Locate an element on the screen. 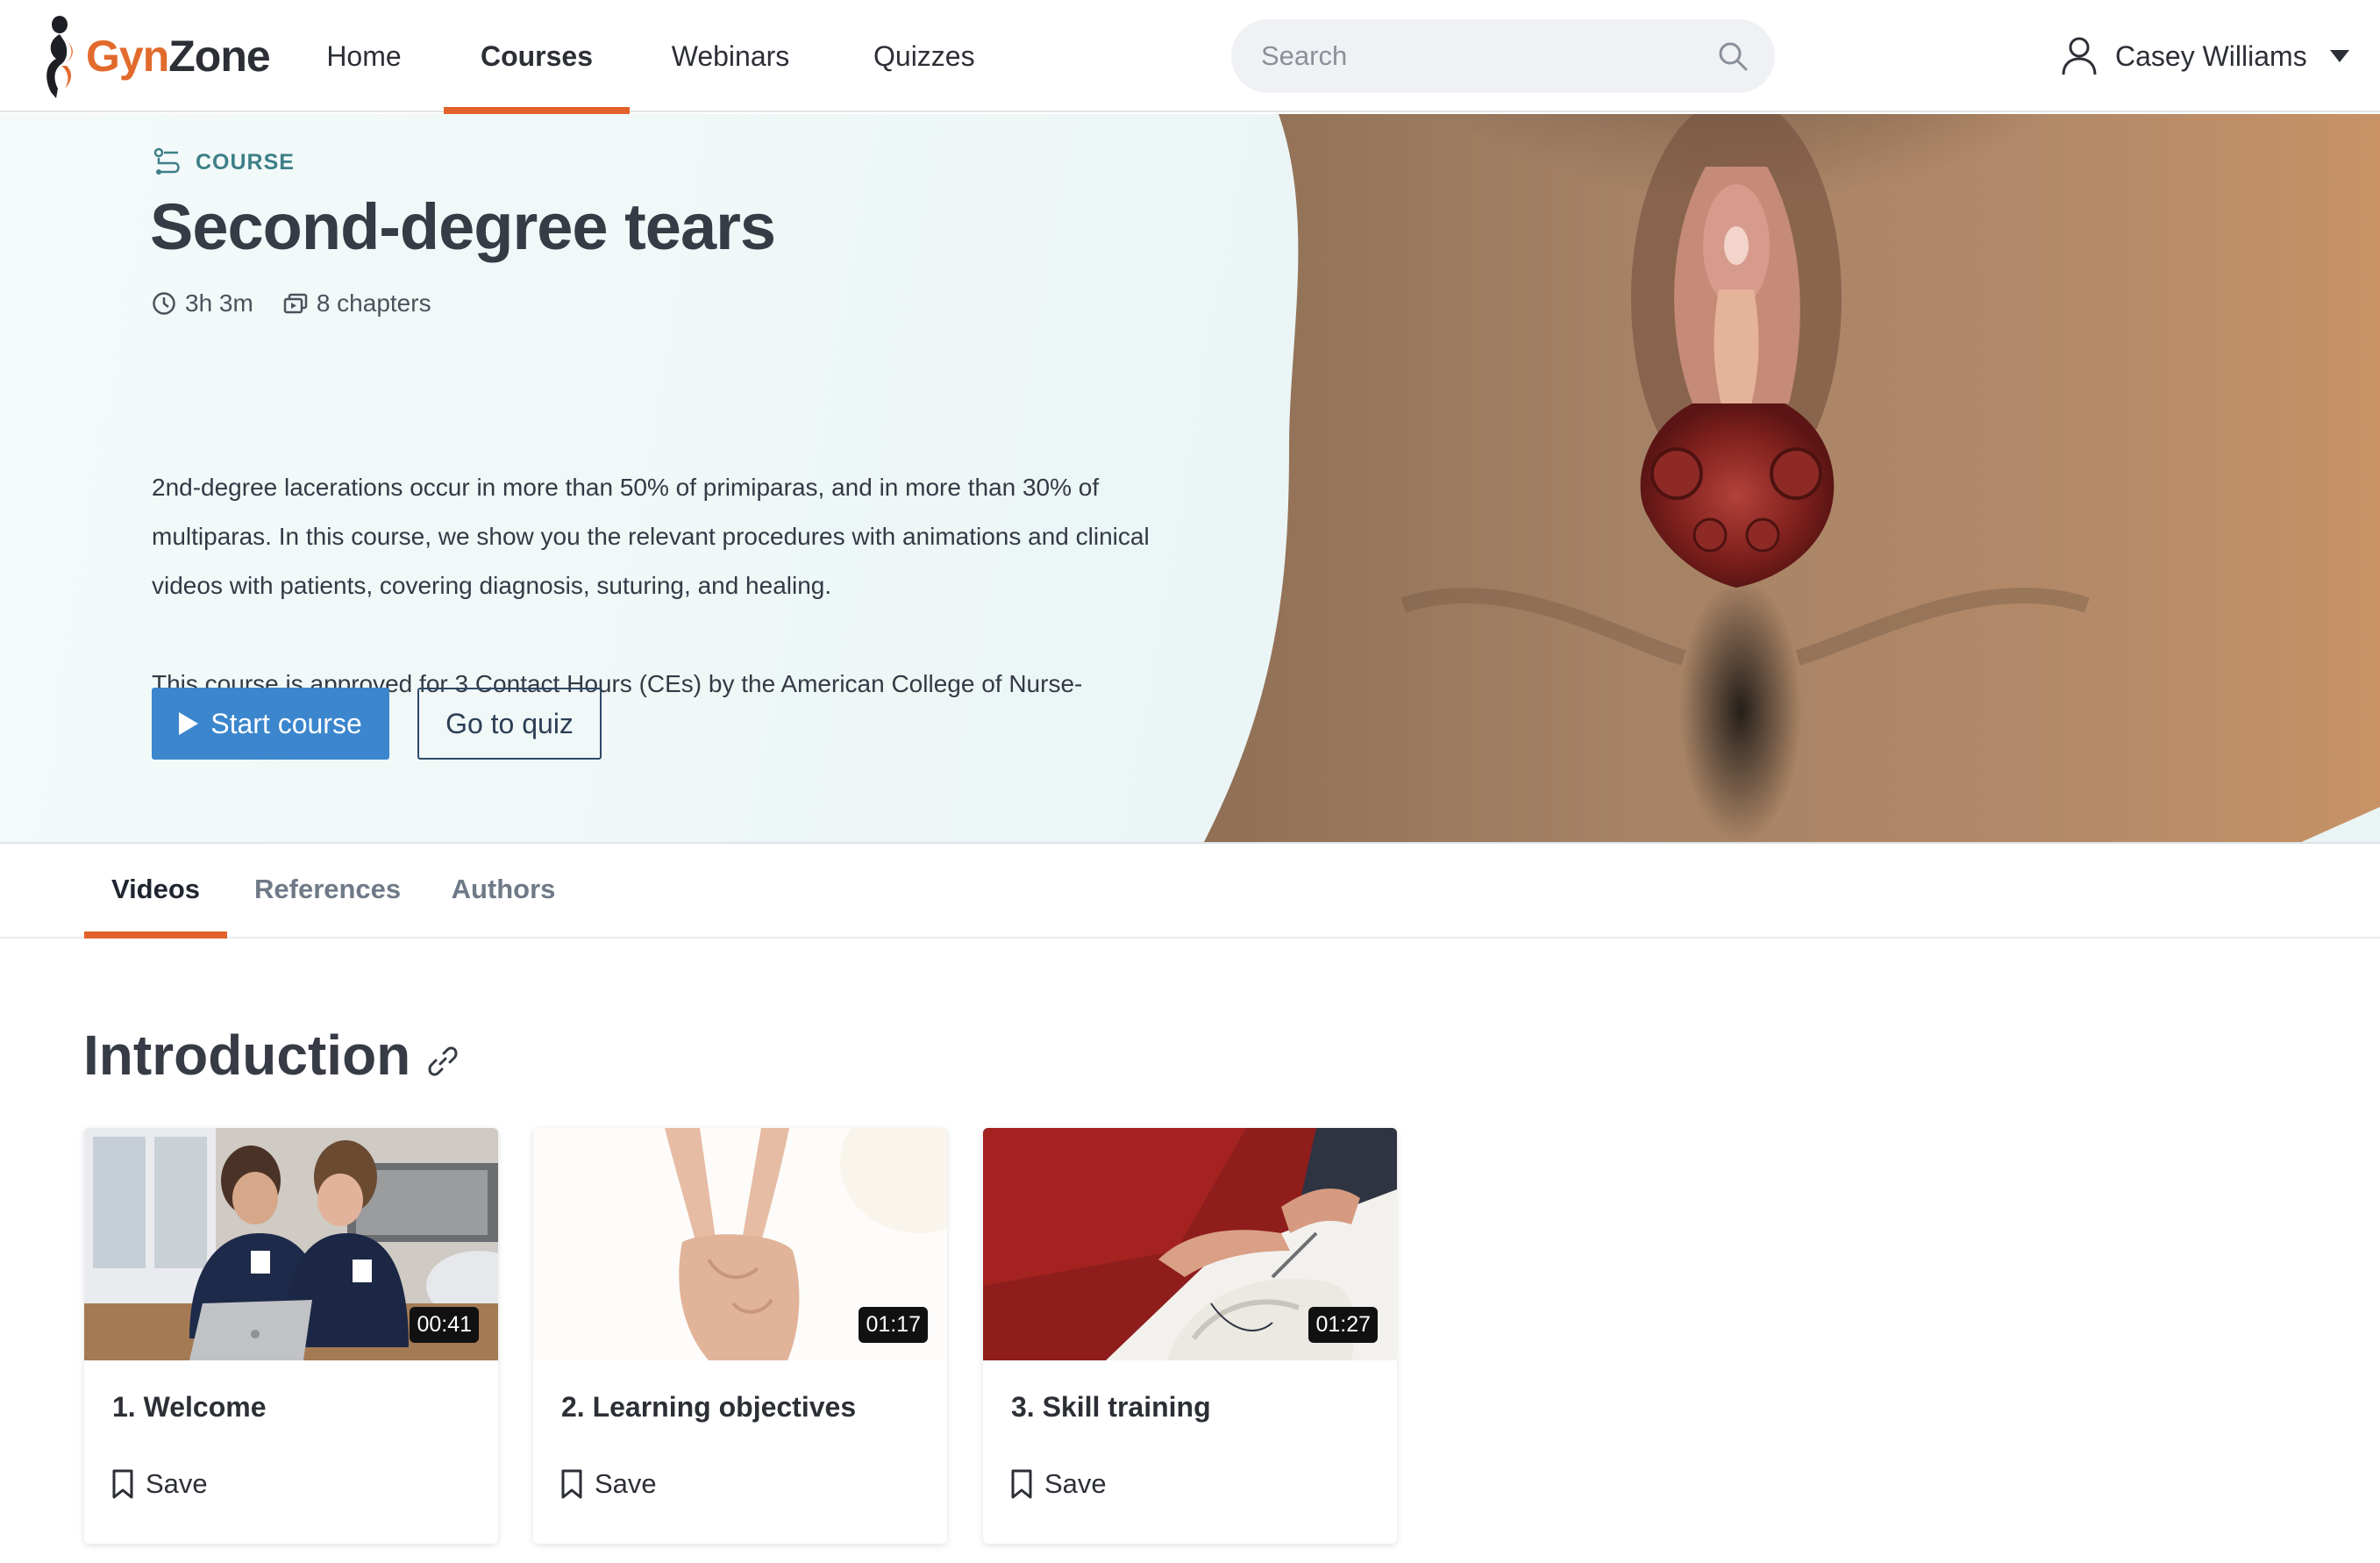 The image size is (2380, 1563). video-duration: 01:17 is located at coordinates (893, 1325).